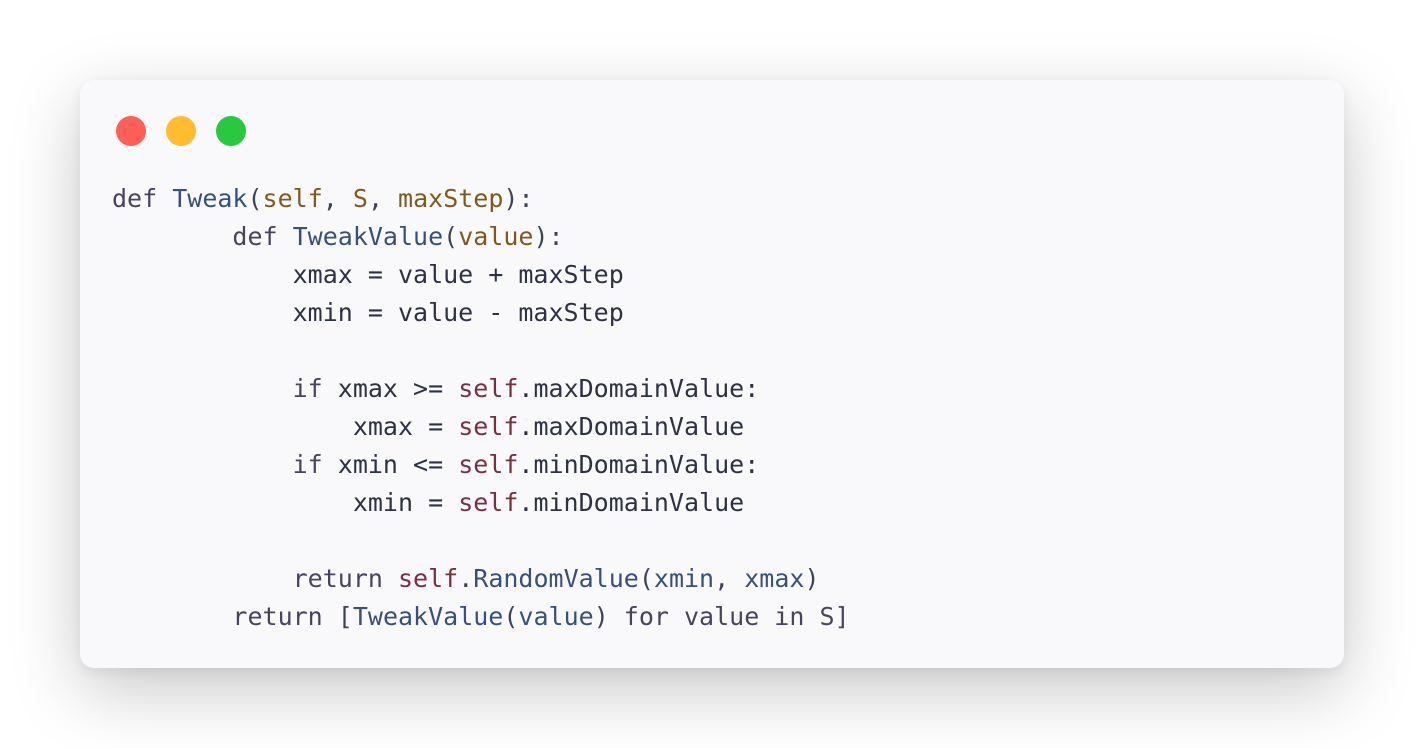 The width and height of the screenshot is (1424, 748). What do you see at coordinates (210, 198) in the screenshot?
I see `code-token-func: Tweak` at bounding box center [210, 198].